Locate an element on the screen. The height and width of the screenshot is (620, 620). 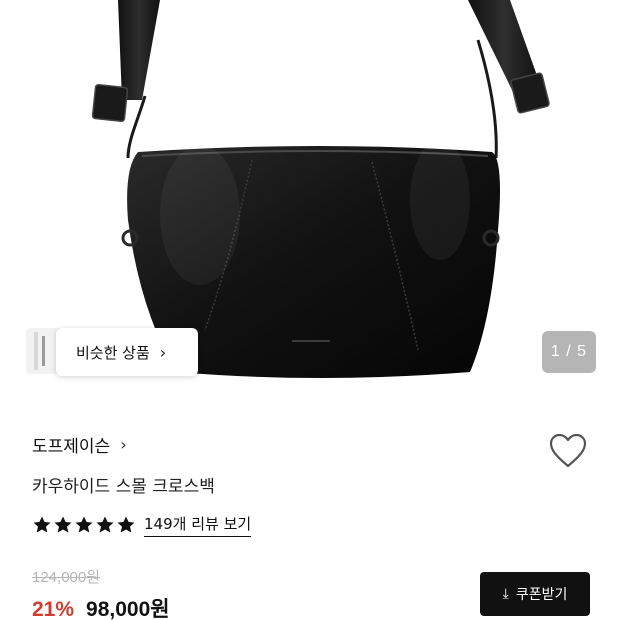
reviews-link: 149개 리뷰 보기 is located at coordinates (198, 525).